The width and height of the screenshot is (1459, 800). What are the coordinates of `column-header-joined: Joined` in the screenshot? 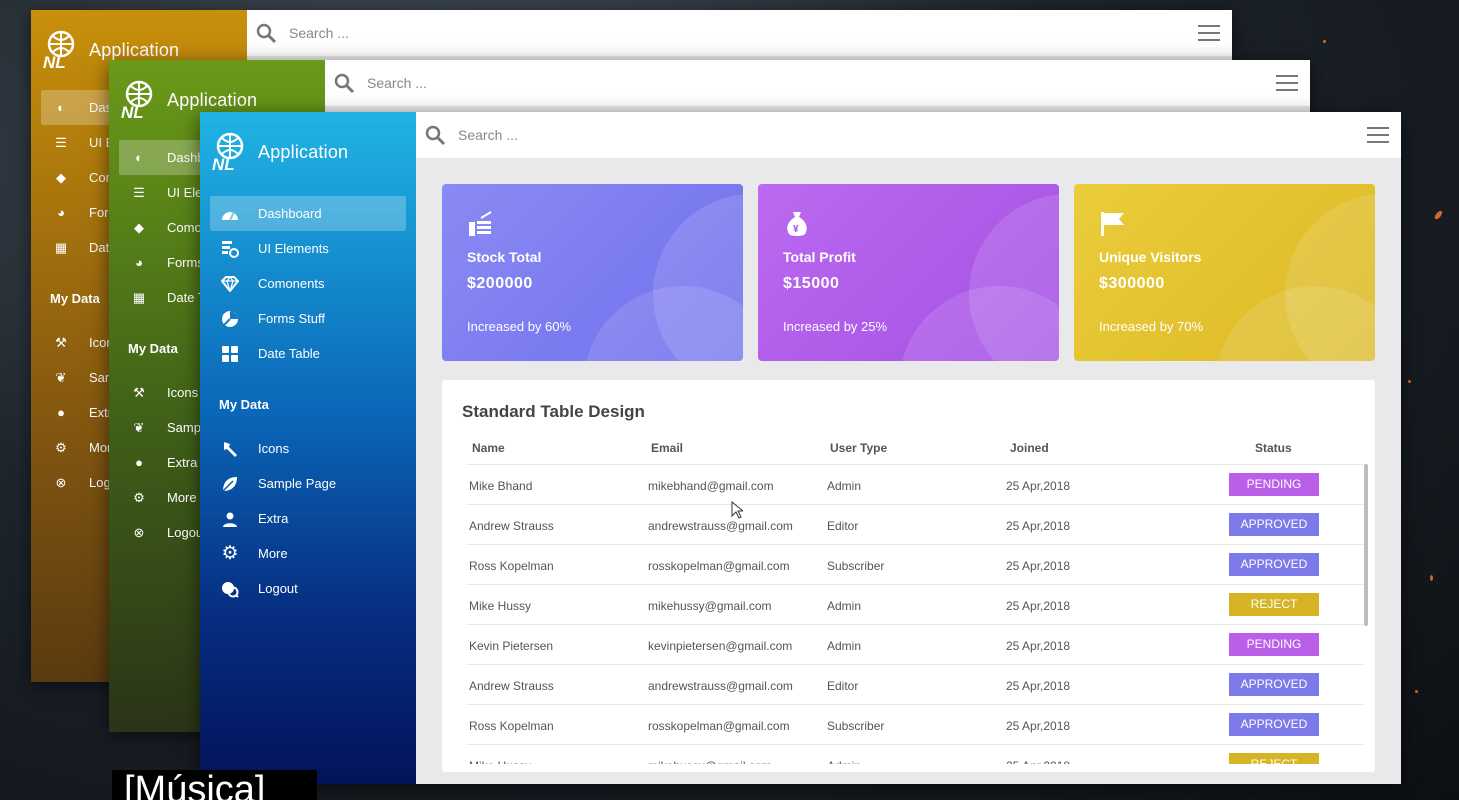 It's located at (1029, 448).